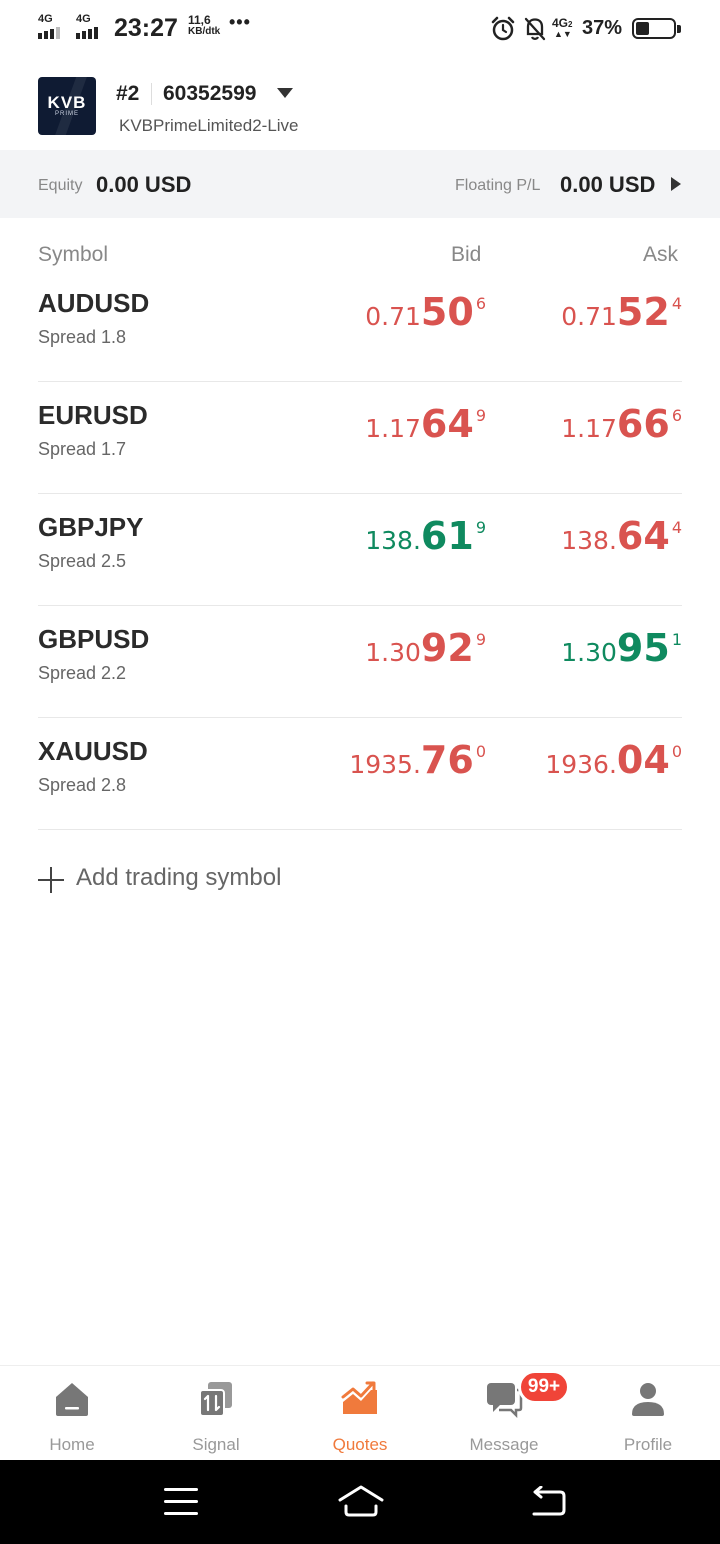 The height and width of the screenshot is (1544, 720). What do you see at coordinates (498, 185) in the screenshot?
I see `floating-pl-label: Floating P/L` at bounding box center [498, 185].